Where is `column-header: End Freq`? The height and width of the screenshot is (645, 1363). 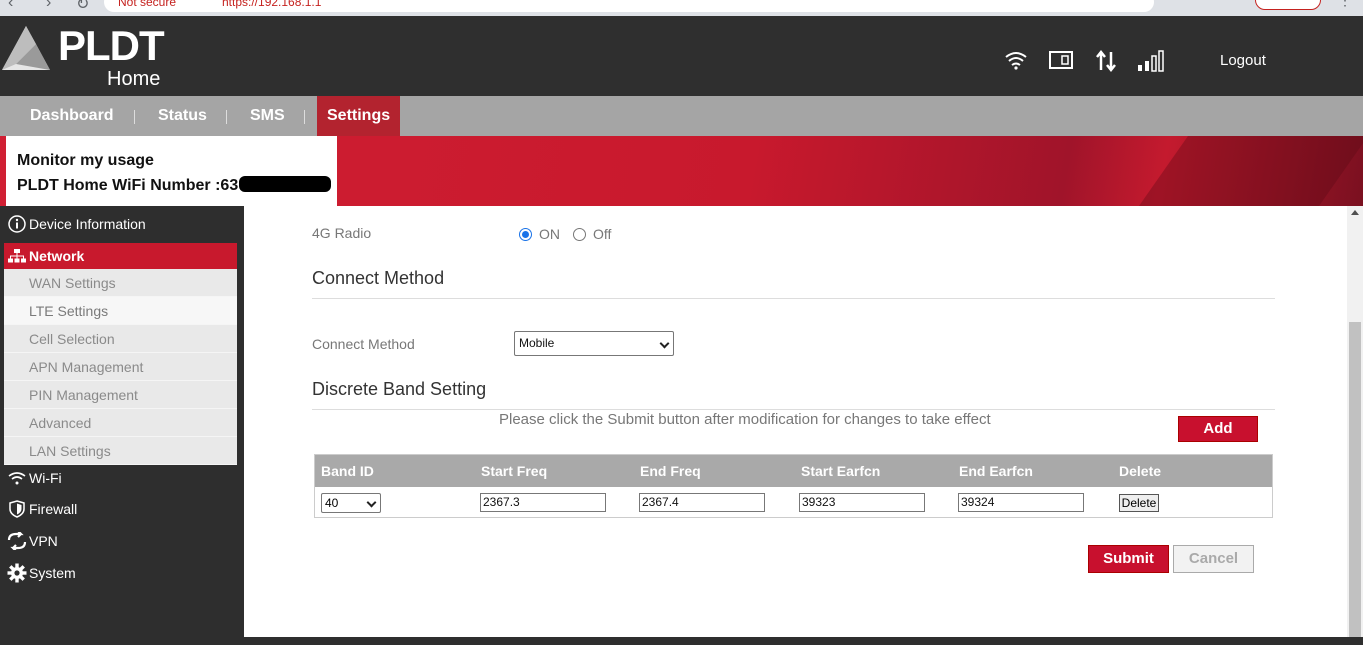
column-header: End Freq is located at coordinates (670, 471).